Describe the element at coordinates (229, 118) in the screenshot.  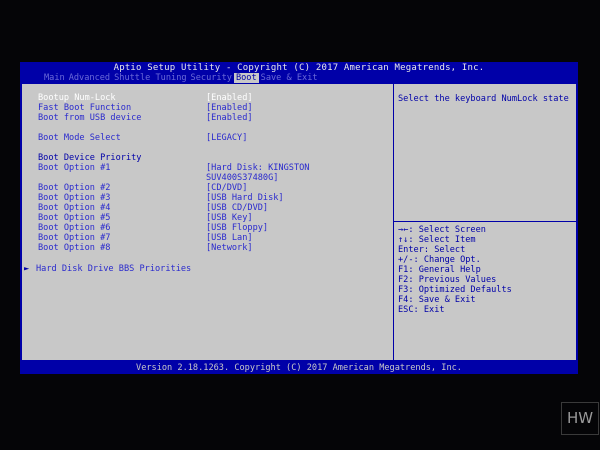
I see `setting-boot-usb-value: [Enabled]` at that location.